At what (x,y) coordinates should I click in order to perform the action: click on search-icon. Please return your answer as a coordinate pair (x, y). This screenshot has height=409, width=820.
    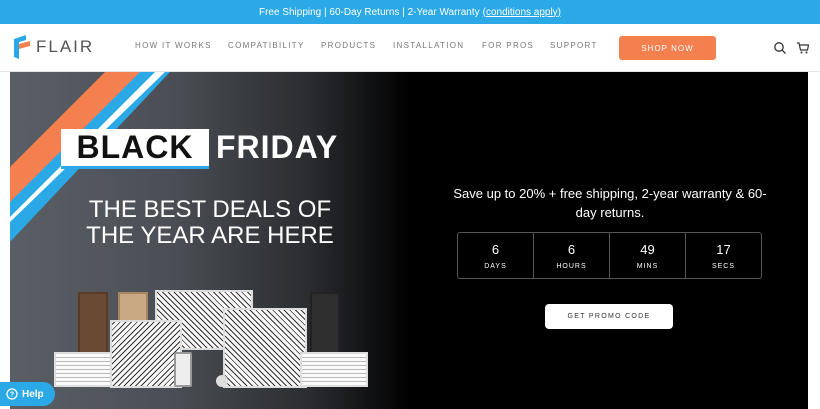
    Looking at the image, I should click on (780, 48).